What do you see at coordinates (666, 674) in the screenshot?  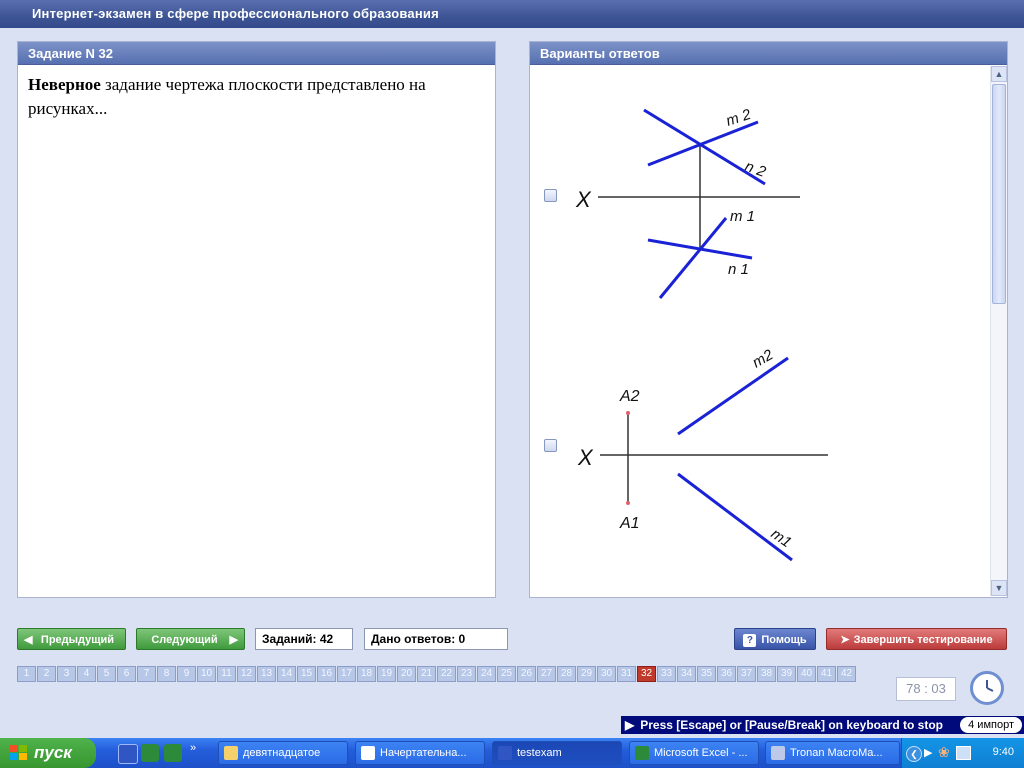 I see `question-number-button: 33` at bounding box center [666, 674].